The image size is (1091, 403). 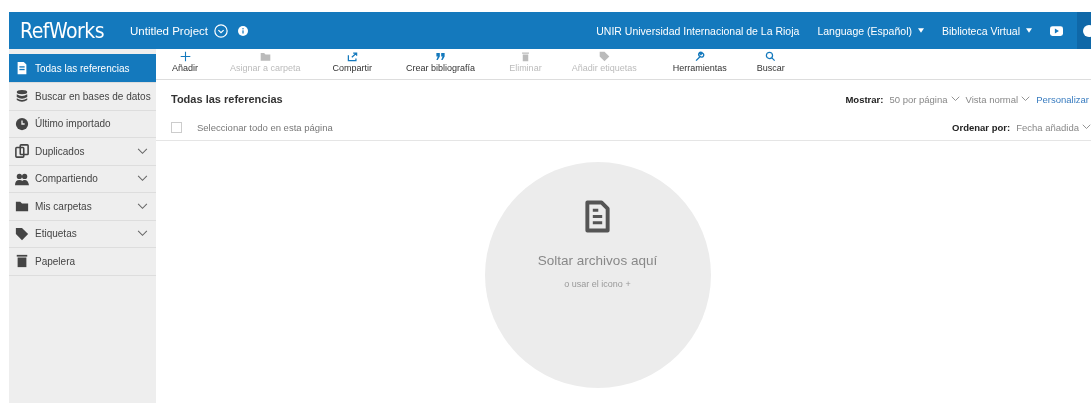 What do you see at coordinates (1056, 30) in the screenshot?
I see `video-icon` at bounding box center [1056, 30].